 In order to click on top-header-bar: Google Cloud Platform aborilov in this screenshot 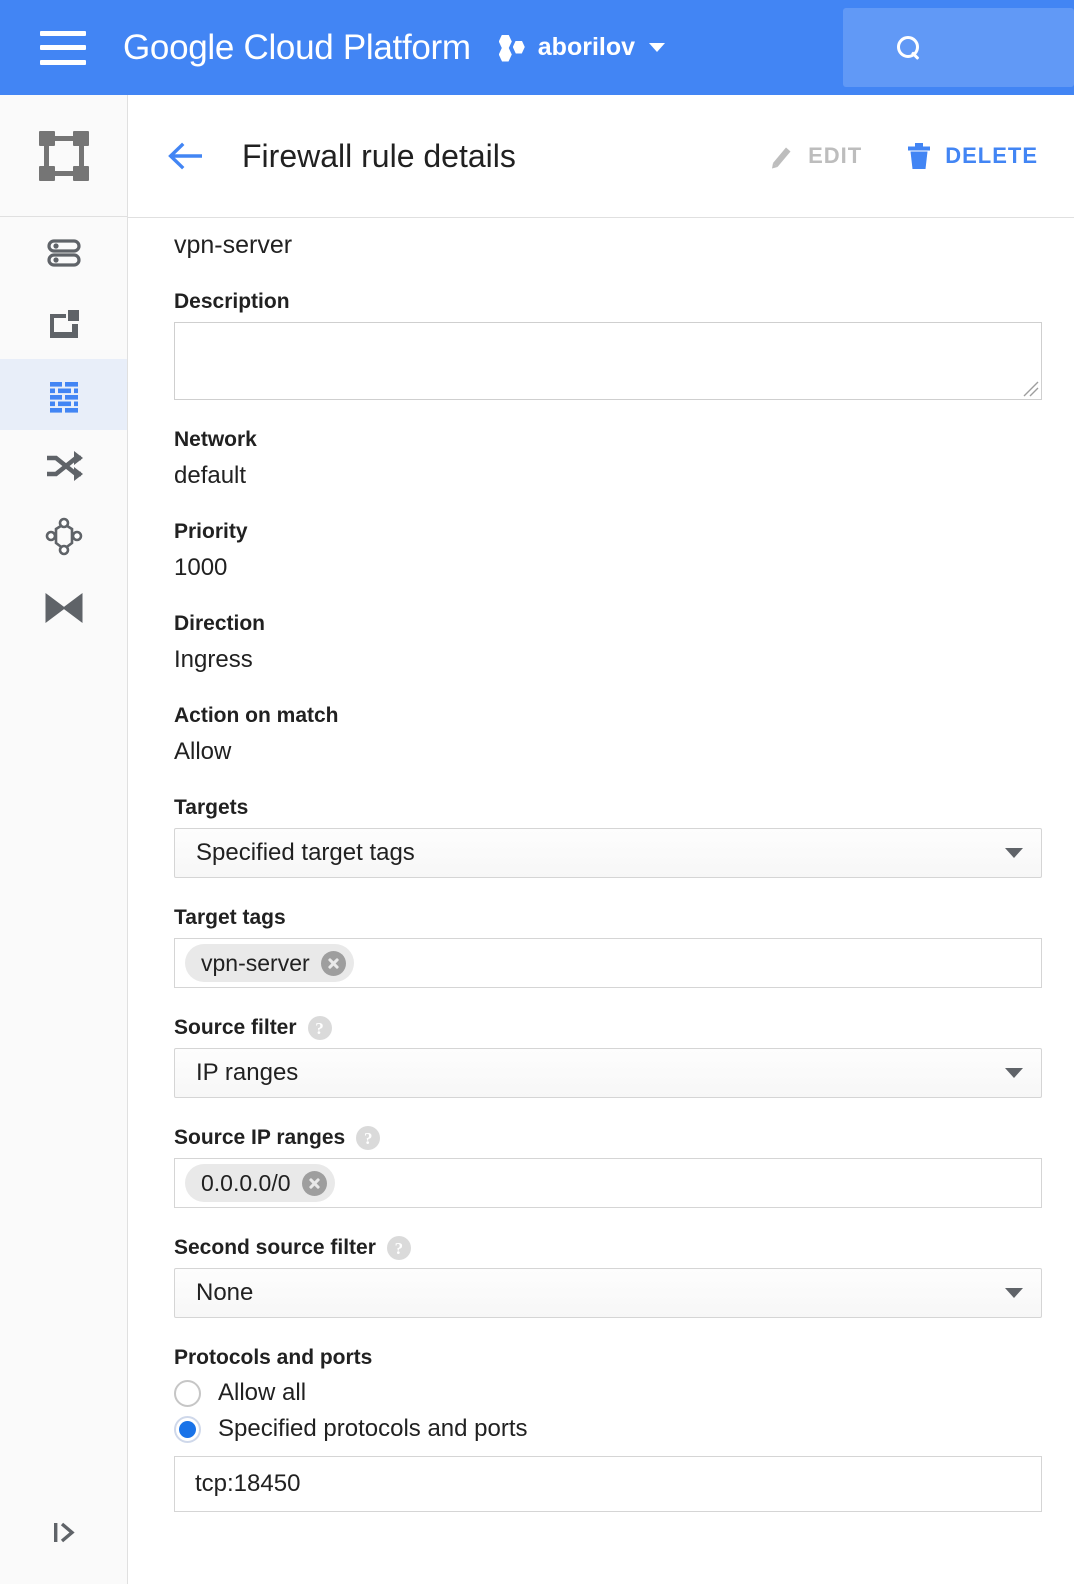, I will do `click(537, 47)`.